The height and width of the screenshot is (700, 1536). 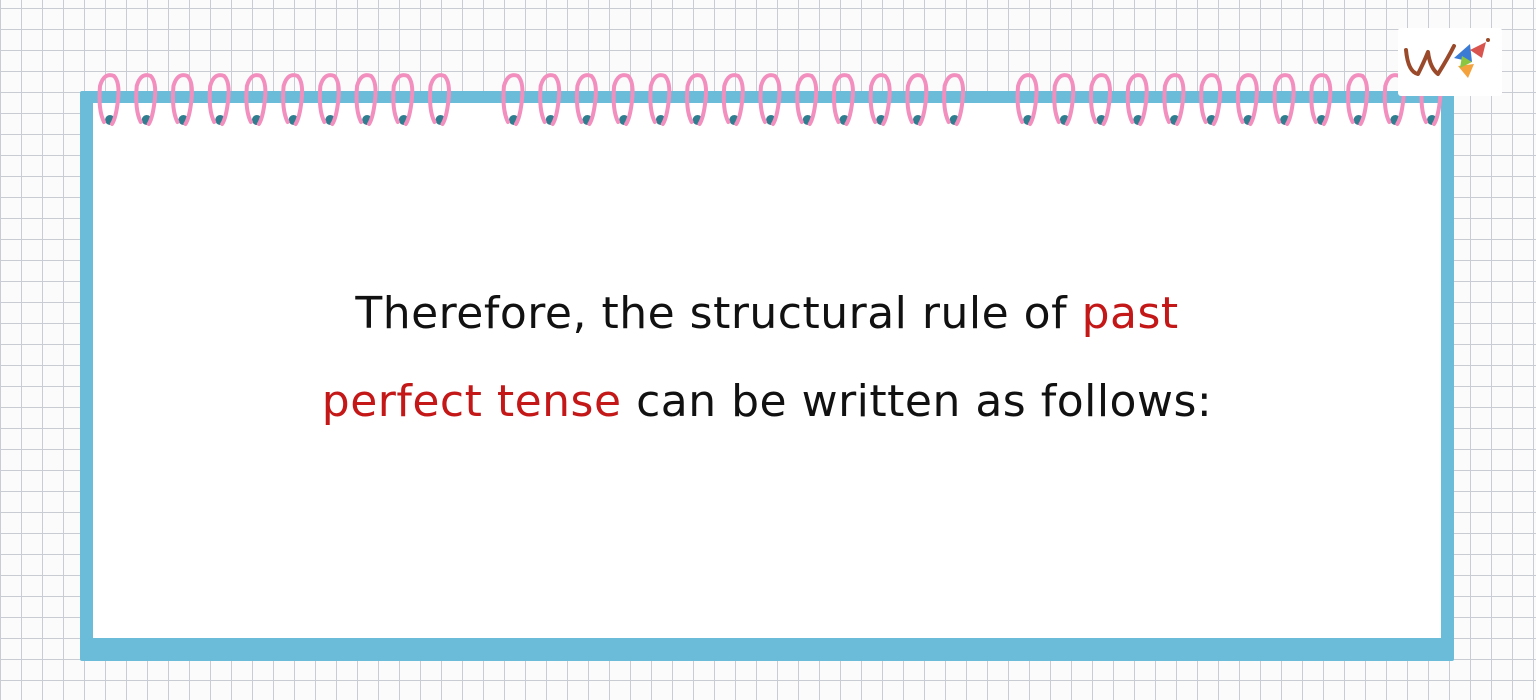 What do you see at coordinates (770, 99) in the screenshot?
I see `spiral-binding` at bounding box center [770, 99].